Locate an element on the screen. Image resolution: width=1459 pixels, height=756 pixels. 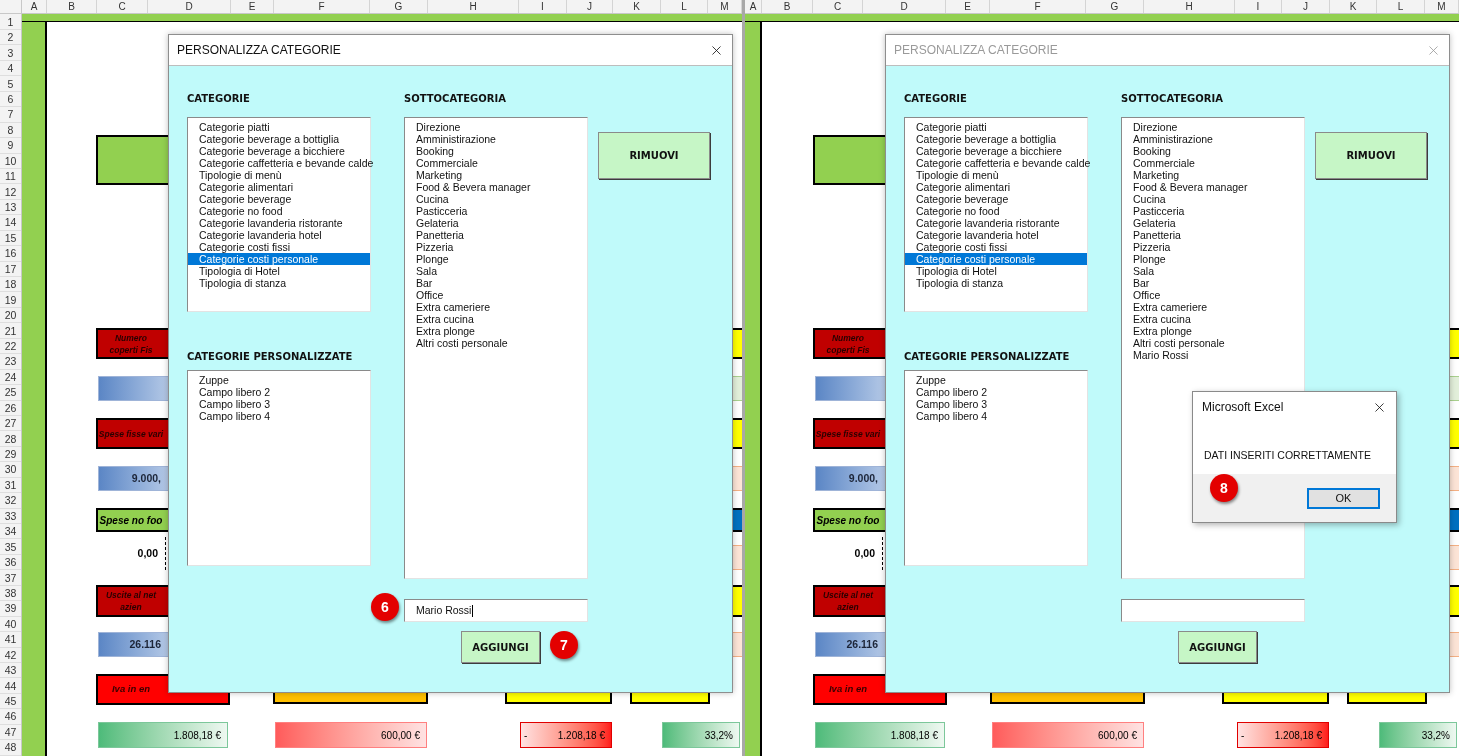
row-header: 28 is located at coordinates (10, 439).